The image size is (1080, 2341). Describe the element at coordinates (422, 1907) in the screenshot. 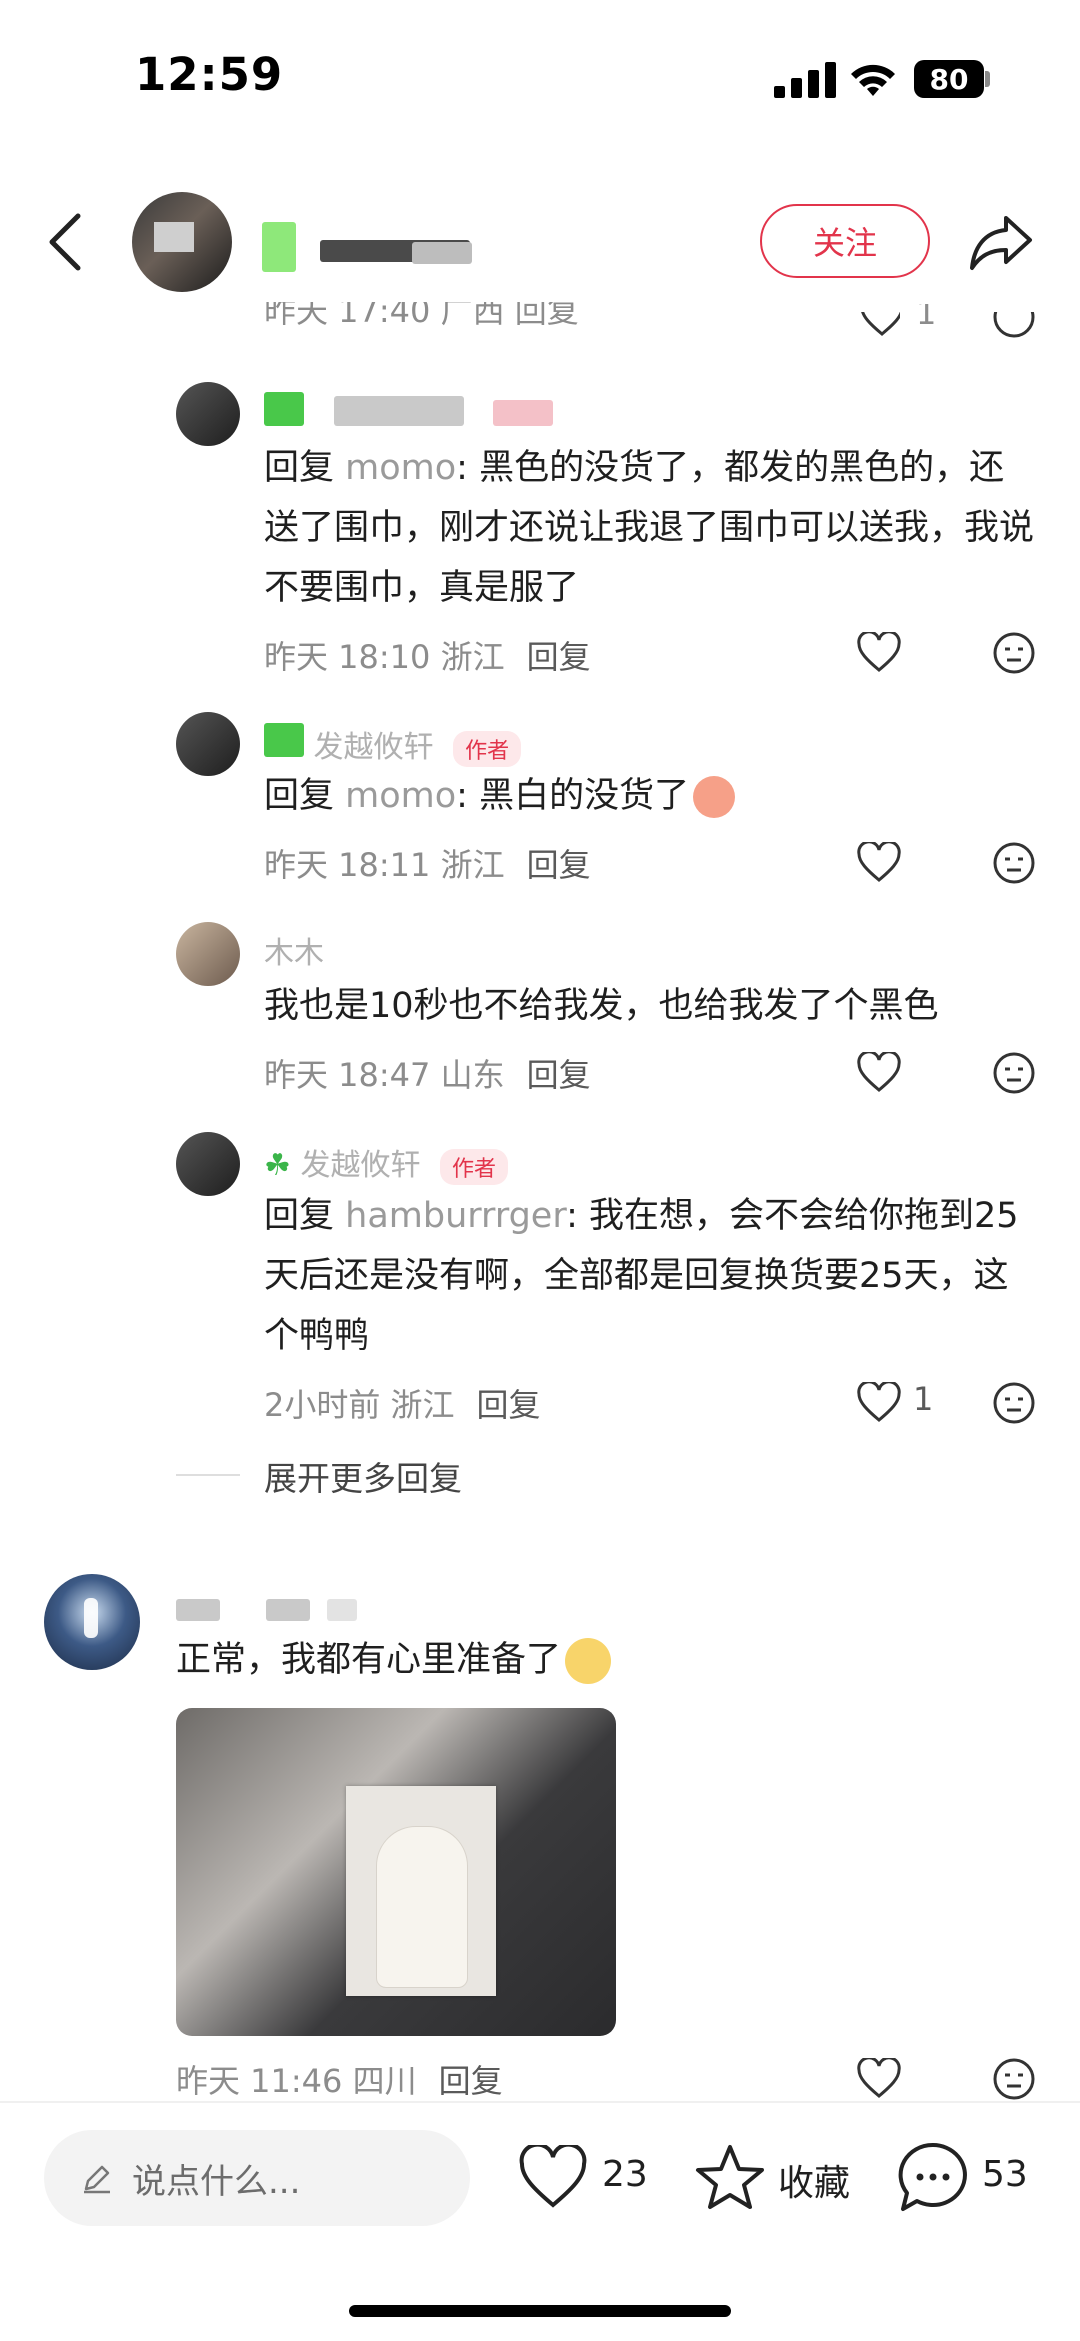

I see `model-figure` at that location.